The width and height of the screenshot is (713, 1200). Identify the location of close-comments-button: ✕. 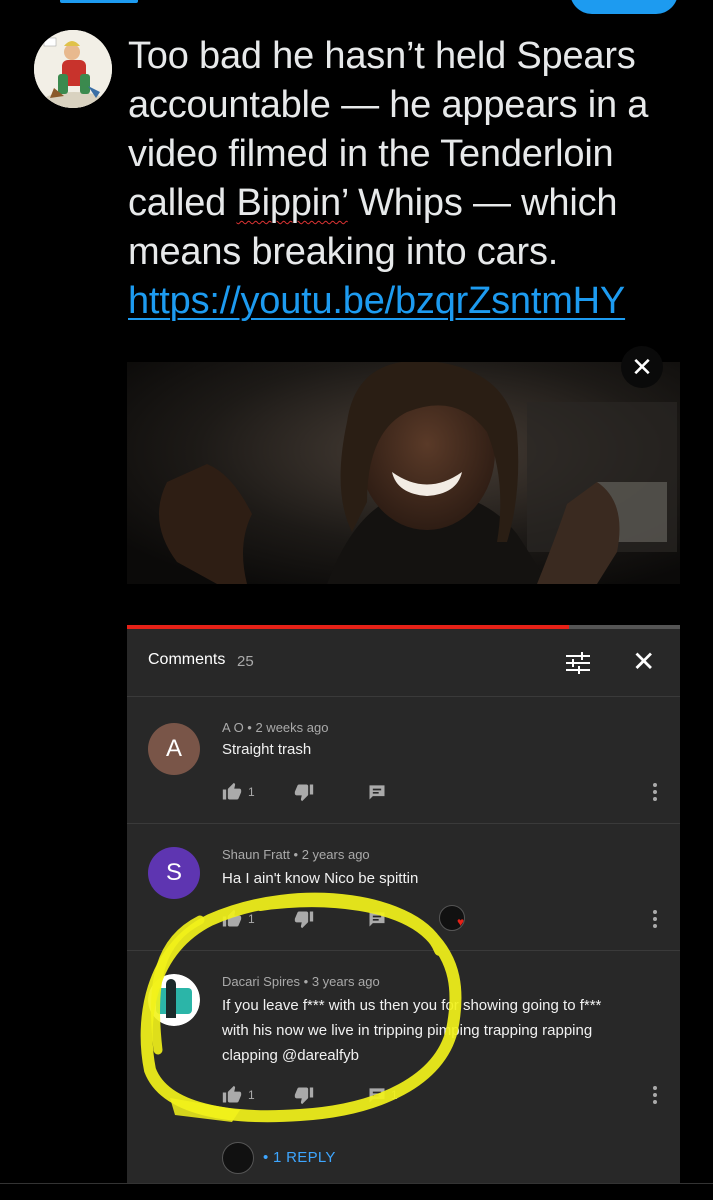
(643, 662).